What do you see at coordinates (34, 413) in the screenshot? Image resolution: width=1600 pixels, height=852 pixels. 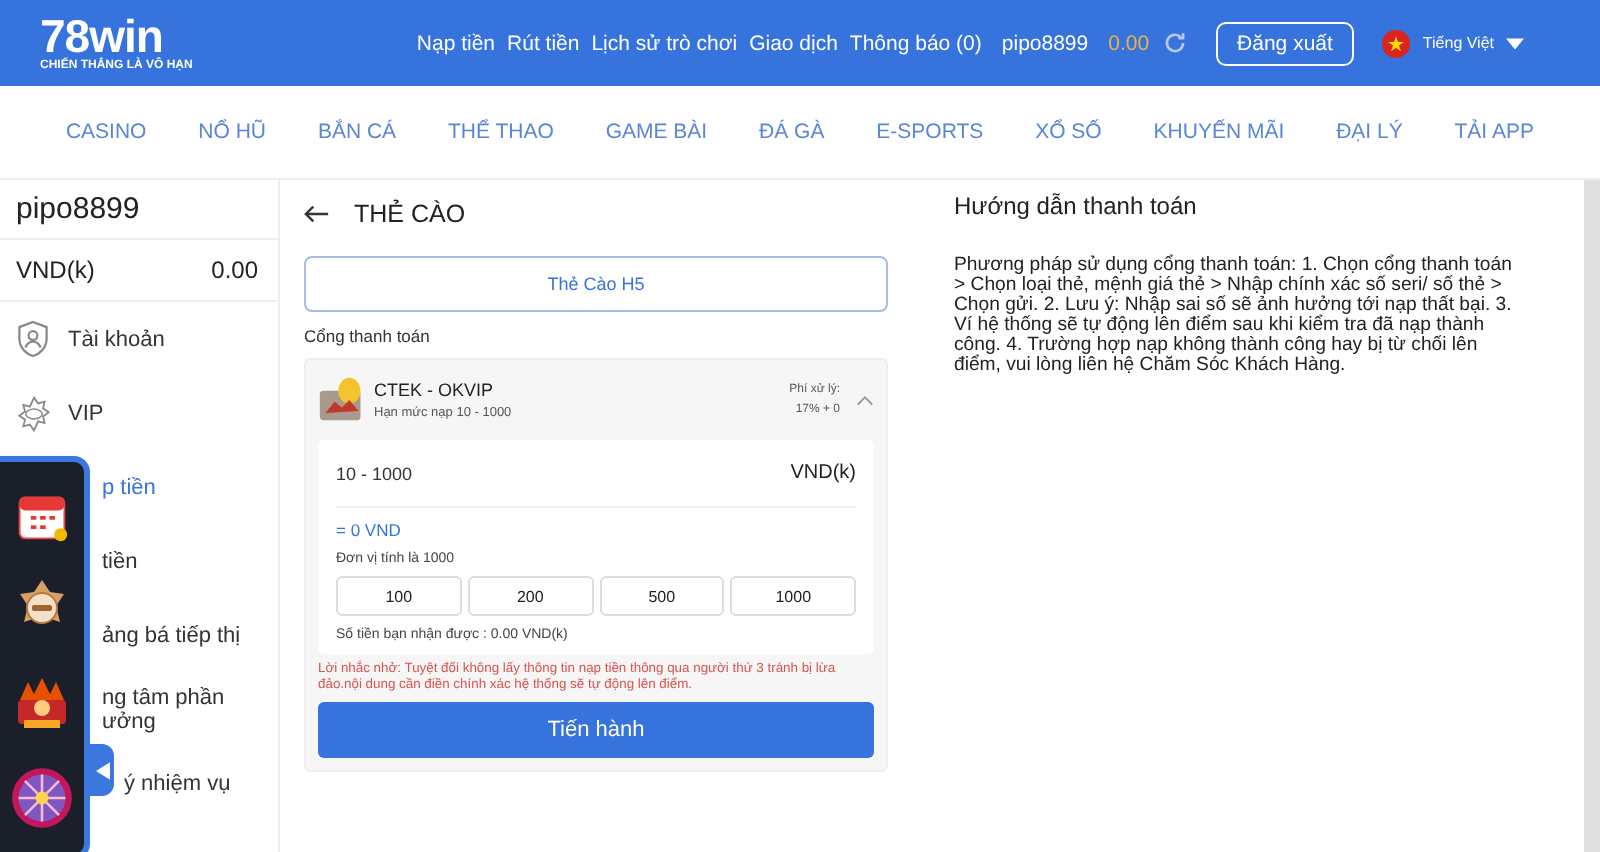 I see `vip-badge-icon` at bounding box center [34, 413].